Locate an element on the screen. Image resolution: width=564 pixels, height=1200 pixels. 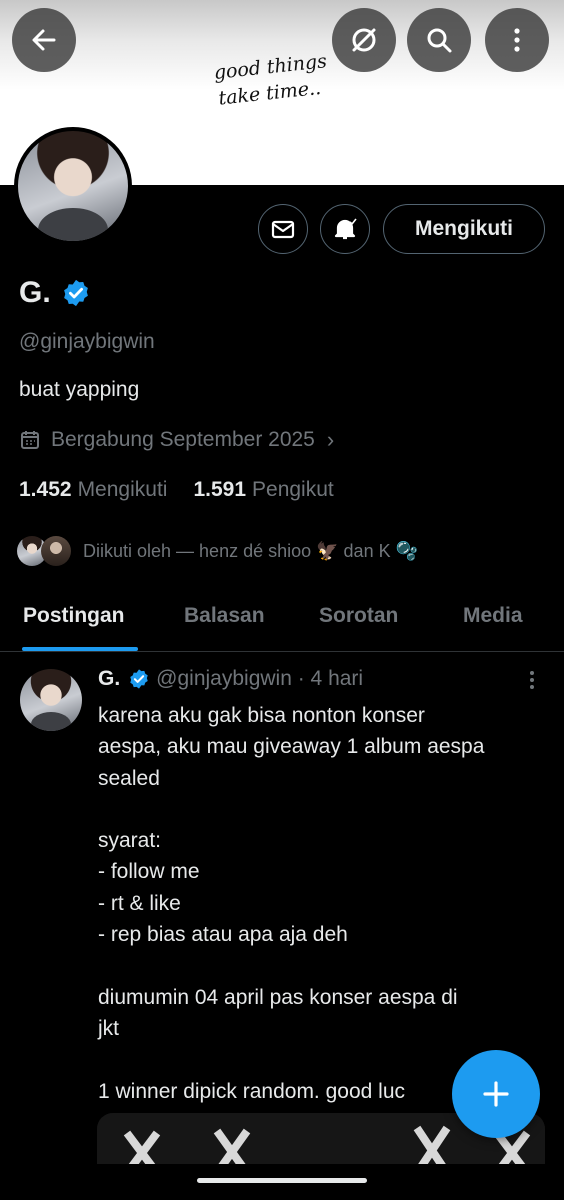
tab-highlights: Sorotan is located at coordinates (358, 616).